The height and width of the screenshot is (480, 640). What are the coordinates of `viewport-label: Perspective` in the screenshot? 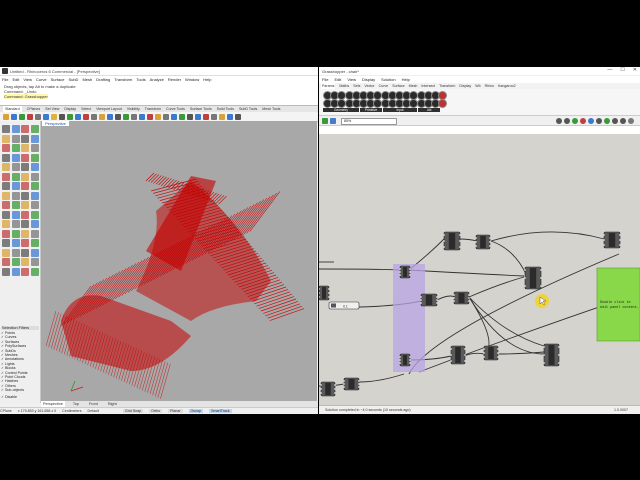 It's located at (55, 123).